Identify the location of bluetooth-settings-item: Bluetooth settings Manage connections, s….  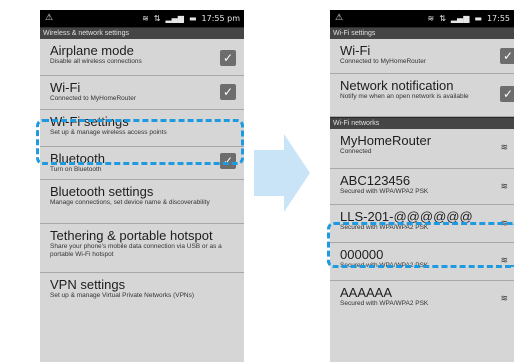
(142, 202).